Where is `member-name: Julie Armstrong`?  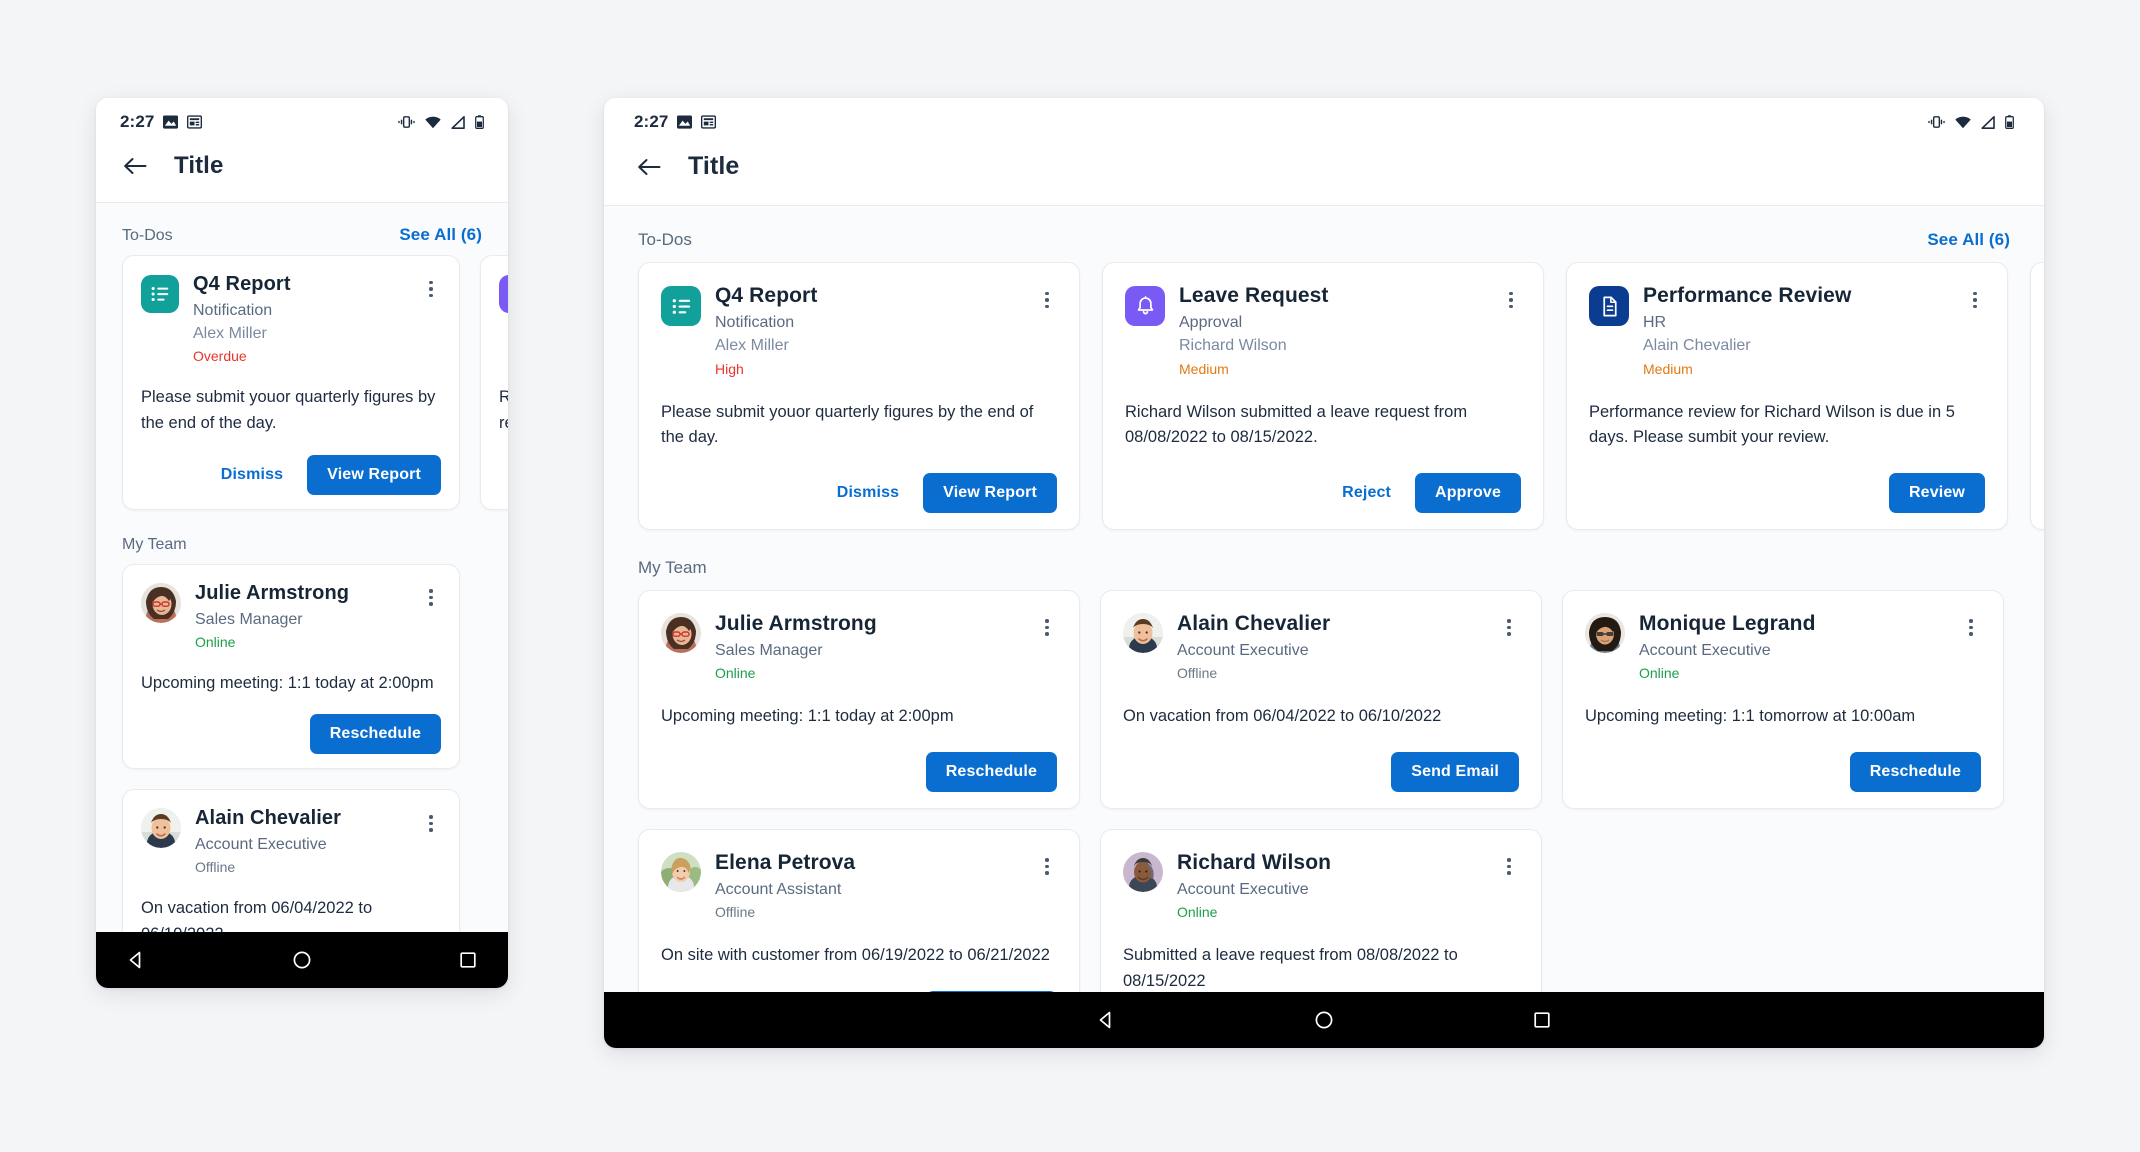
member-name: Julie Armstrong is located at coordinates (796, 623).